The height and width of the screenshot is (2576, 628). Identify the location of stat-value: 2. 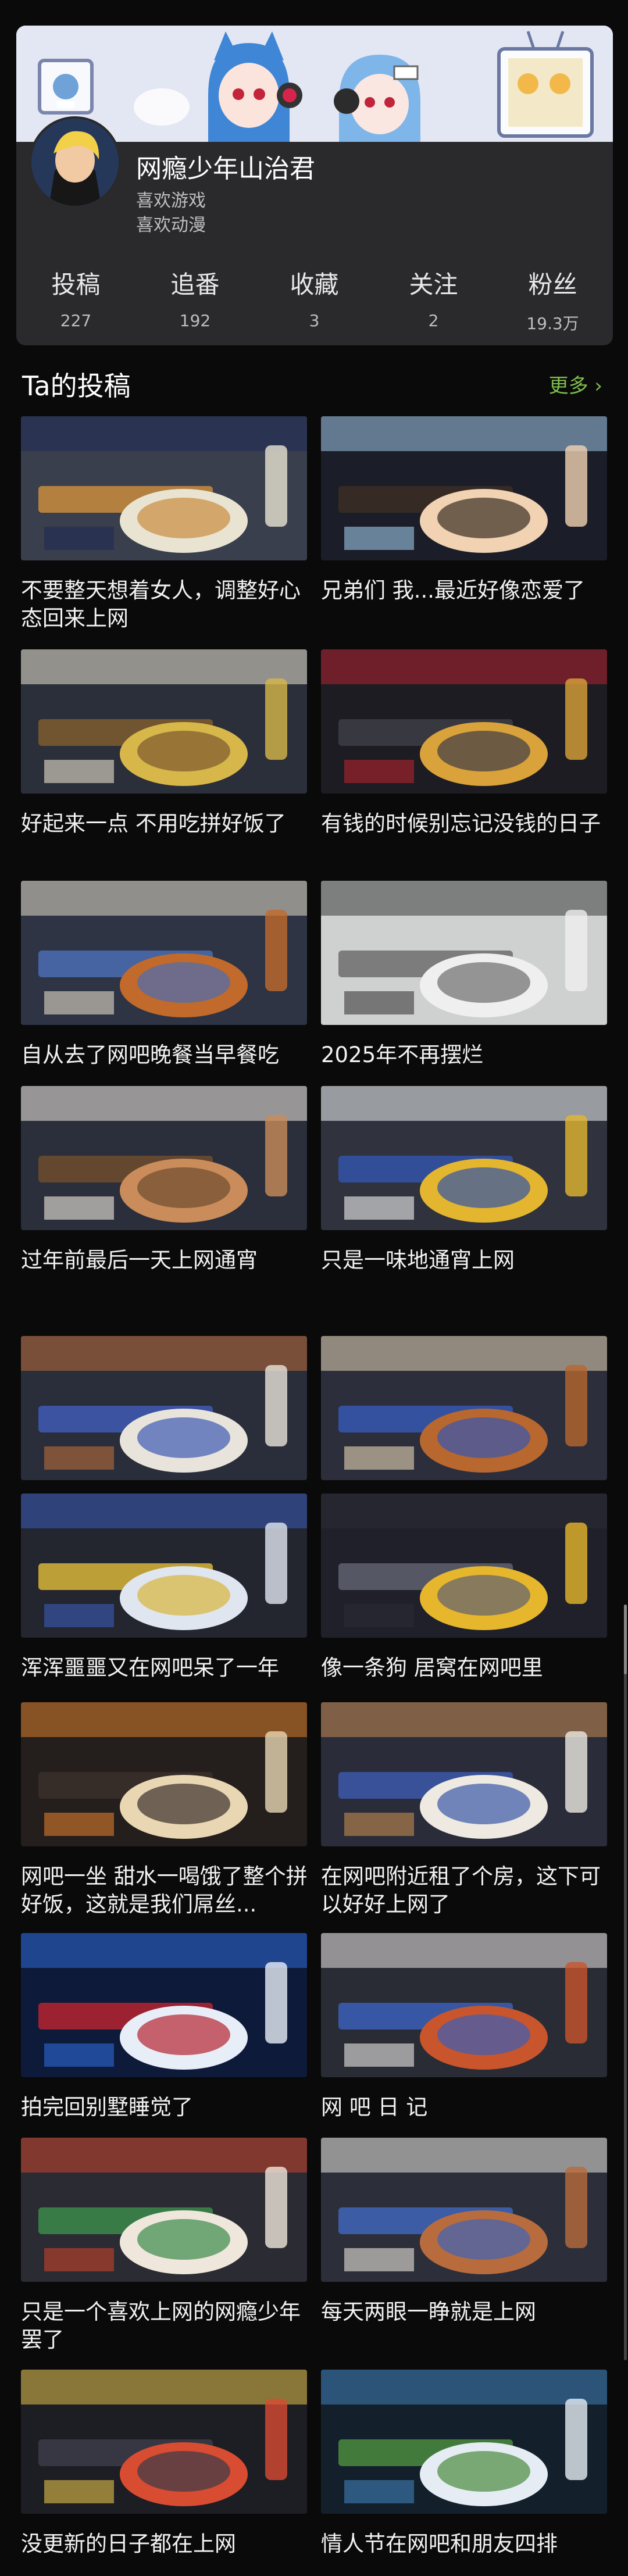
(433, 320).